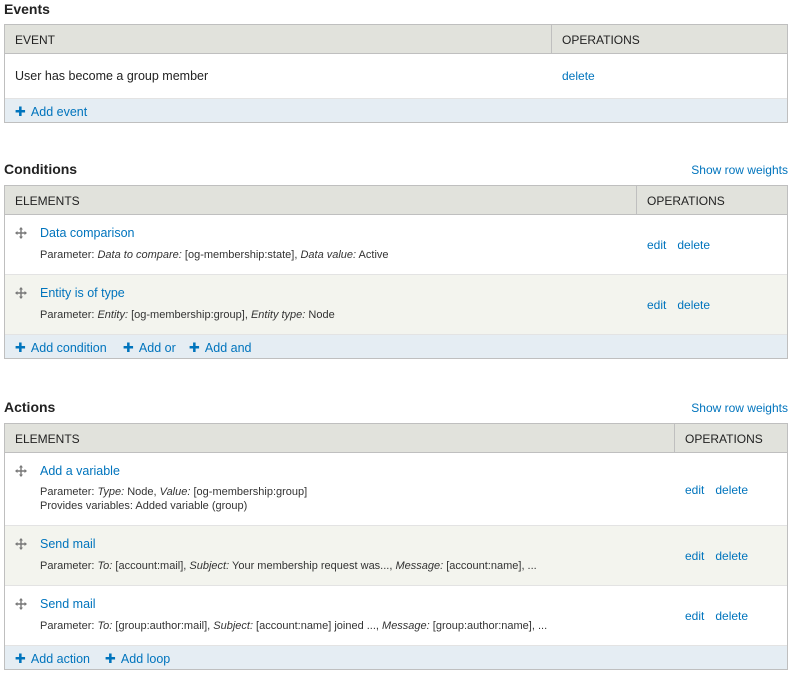  Describe the element at coordinates (686, 201) in the screenshot. I see `conditions-col-operations: OPERATIONS` at that location.